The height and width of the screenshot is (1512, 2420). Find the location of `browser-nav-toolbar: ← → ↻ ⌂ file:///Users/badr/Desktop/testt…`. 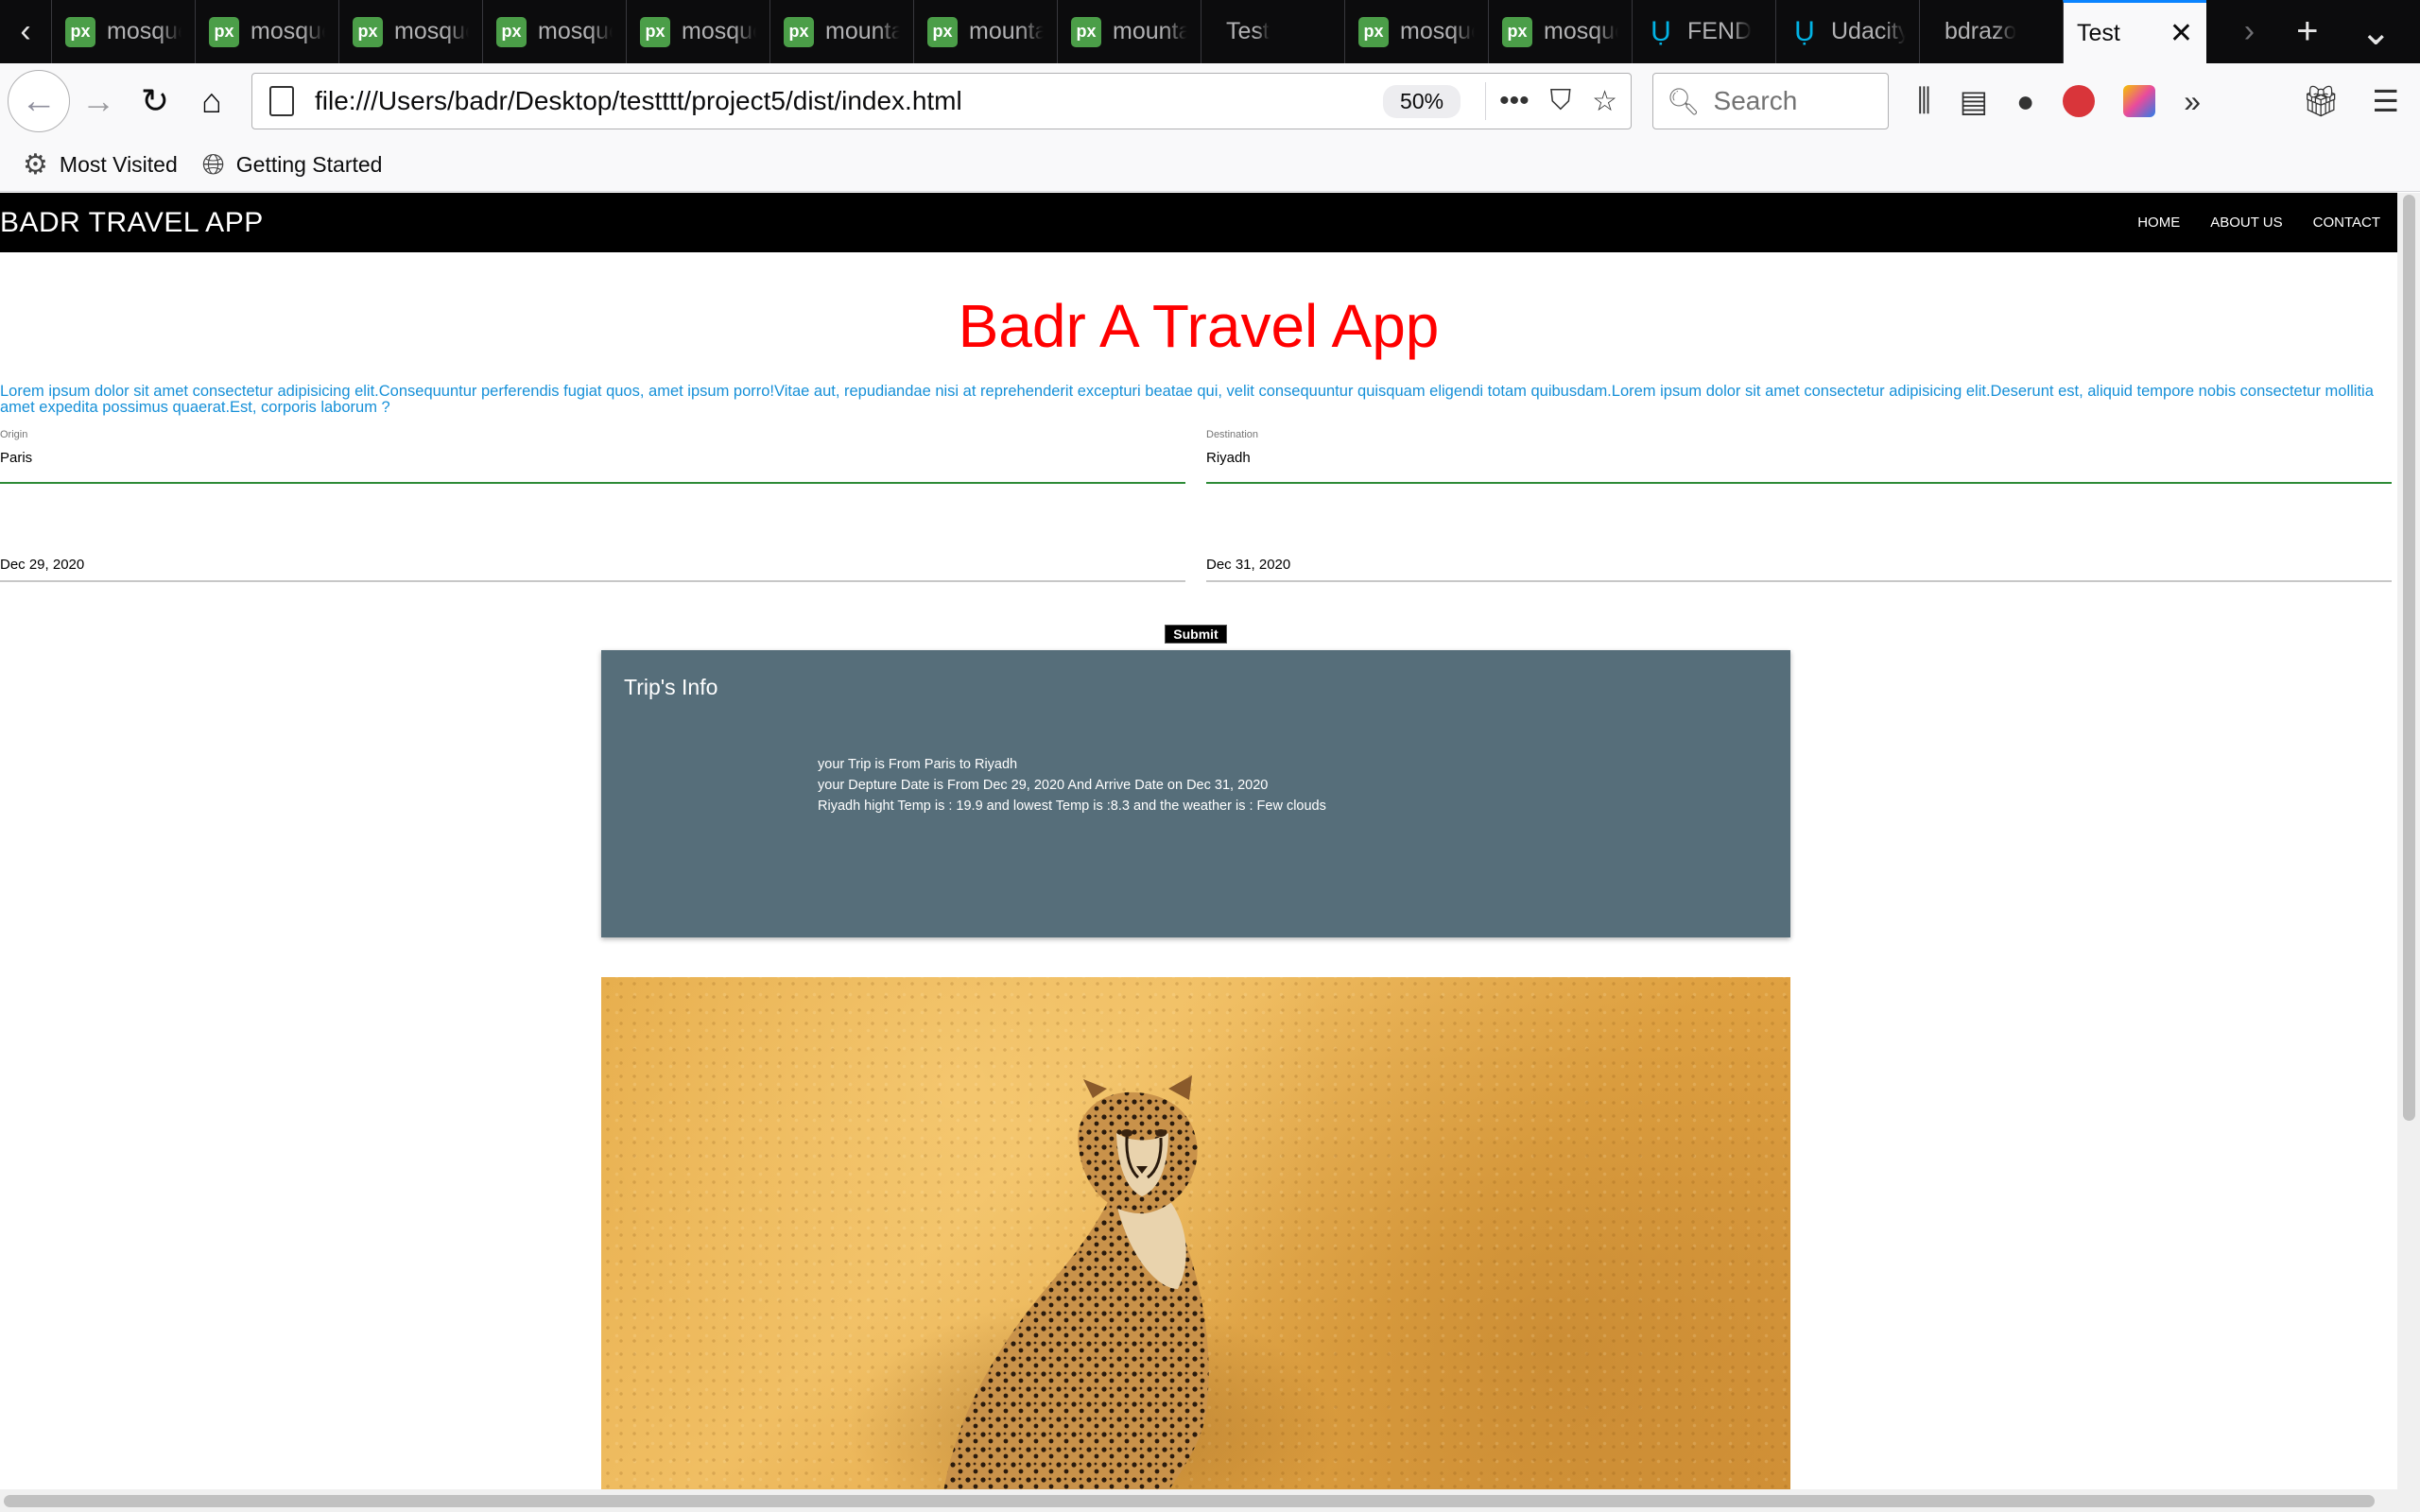

browser-nav-toolbar: ← → ↻ ⌂ file:///Users/badr/Desktop/testt… is located at coordinates (1210, 101).